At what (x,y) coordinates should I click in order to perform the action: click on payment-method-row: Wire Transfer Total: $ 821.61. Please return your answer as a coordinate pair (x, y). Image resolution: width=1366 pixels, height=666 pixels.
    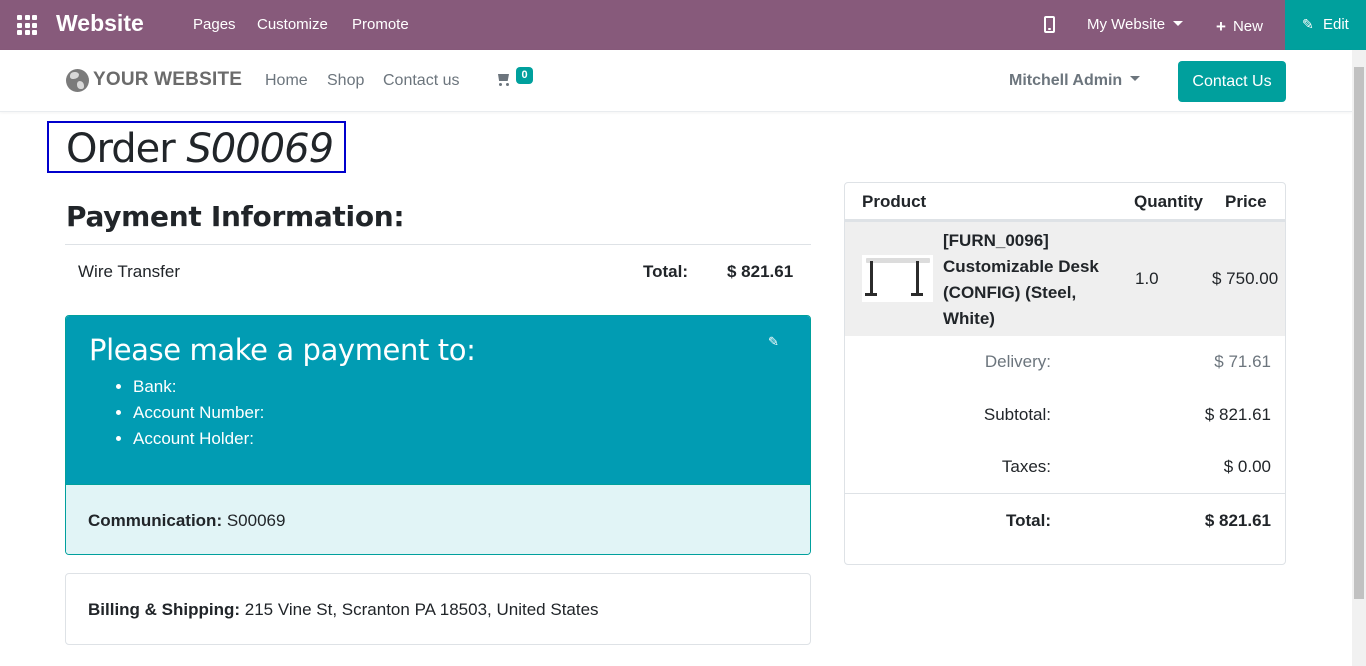
    Looking at the image, I should click on (438, 270).